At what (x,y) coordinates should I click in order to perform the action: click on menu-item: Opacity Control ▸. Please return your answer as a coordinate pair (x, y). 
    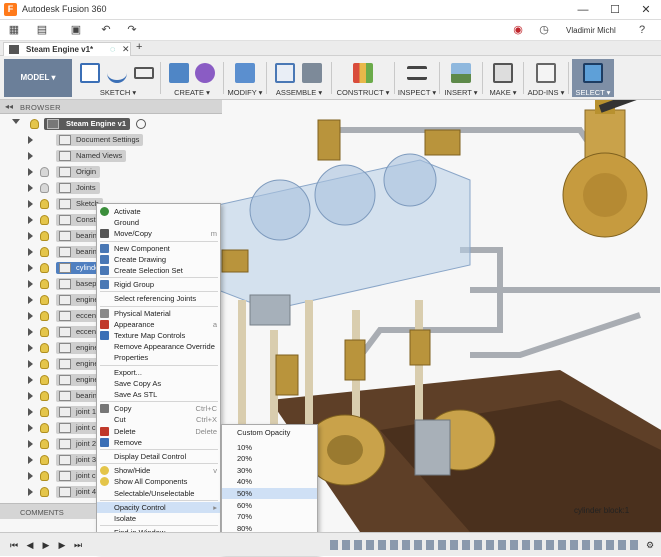
    Looking at the image, I should click on (158, 507).